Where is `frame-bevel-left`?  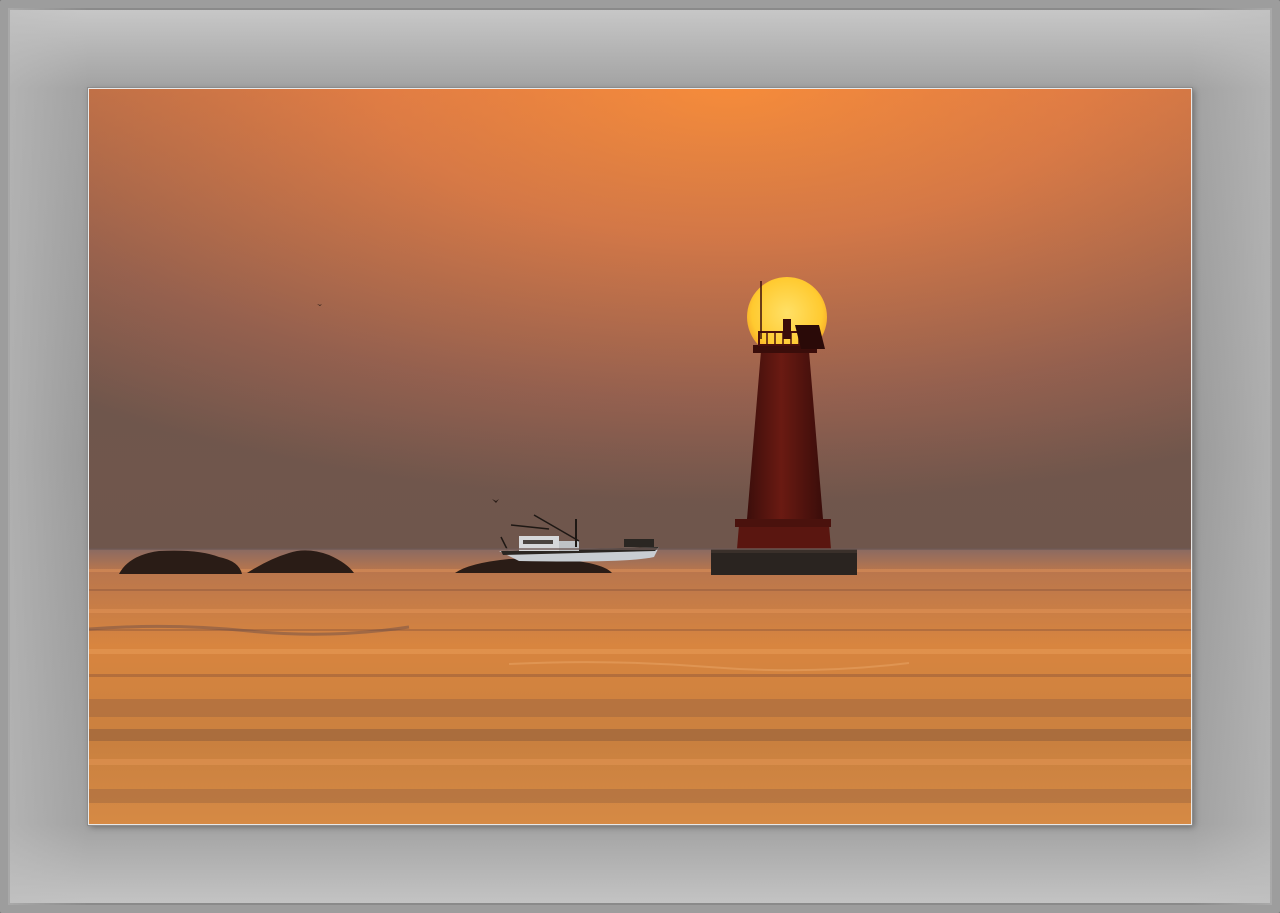 frame-bevel-left is located at coordinates (48, 456).